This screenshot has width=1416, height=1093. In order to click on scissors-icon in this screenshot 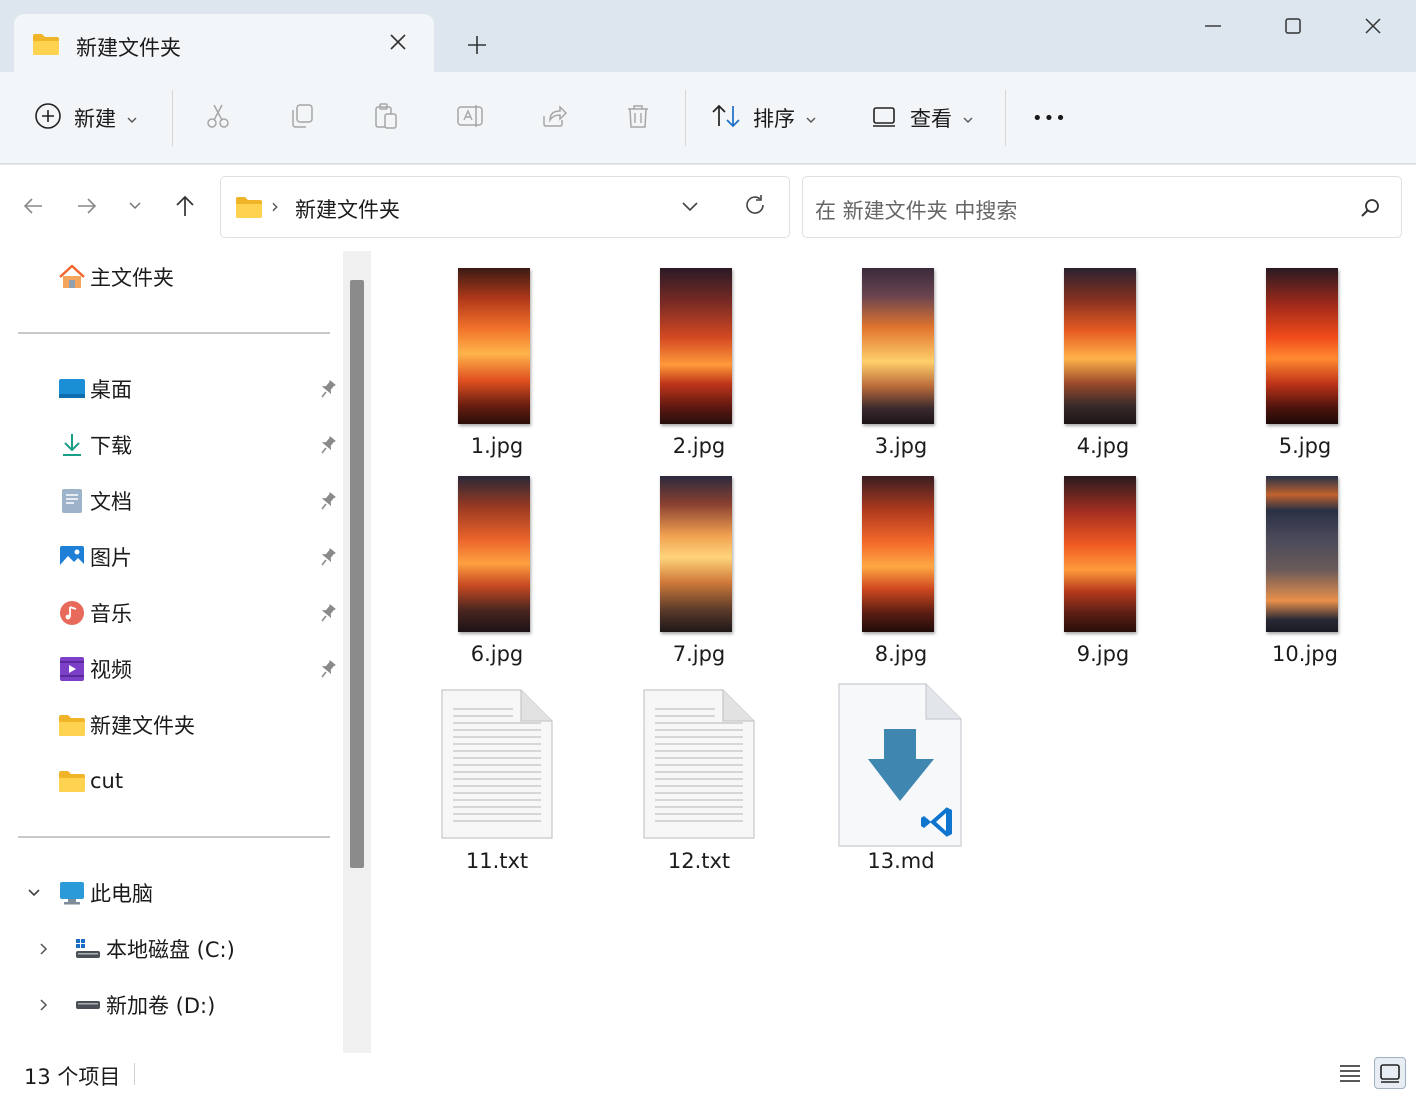, I will do `click(218, 118)`.